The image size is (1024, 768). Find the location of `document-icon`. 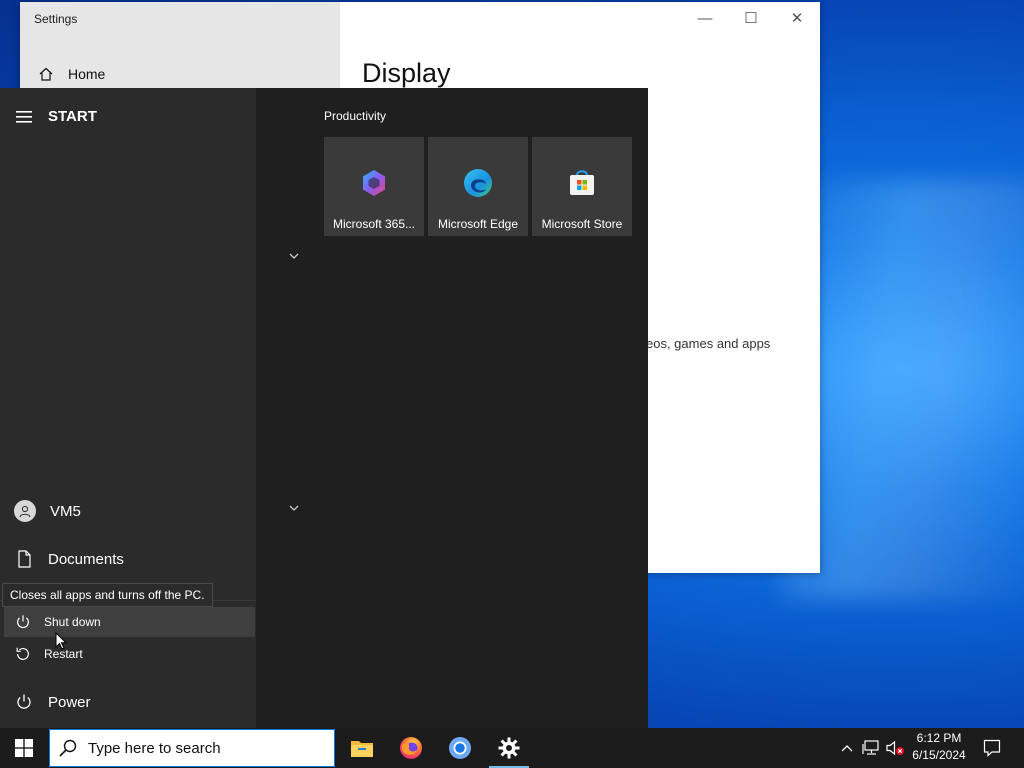

document-icon is located at coordinates (24, 559).